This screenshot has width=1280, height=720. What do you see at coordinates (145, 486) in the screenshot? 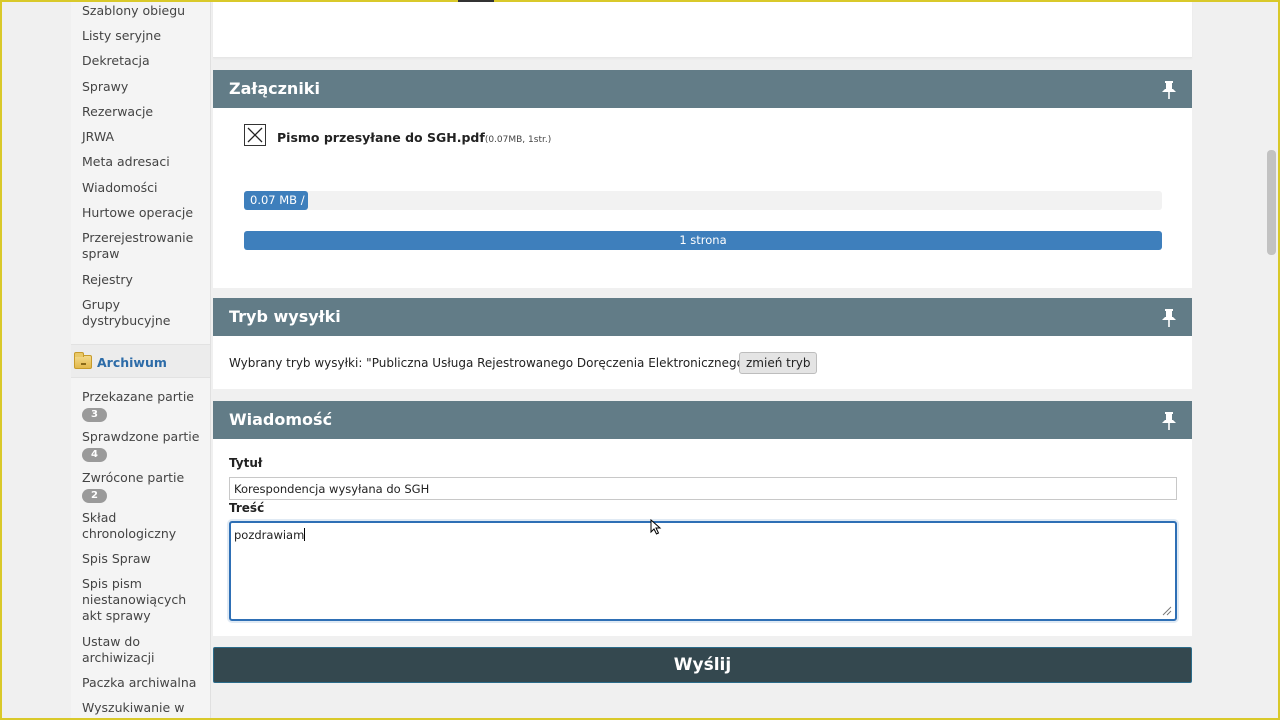
I see `sidebar-item-zwrocone-partie: Zwrócone partie 2` at bounding box center [145, 486].